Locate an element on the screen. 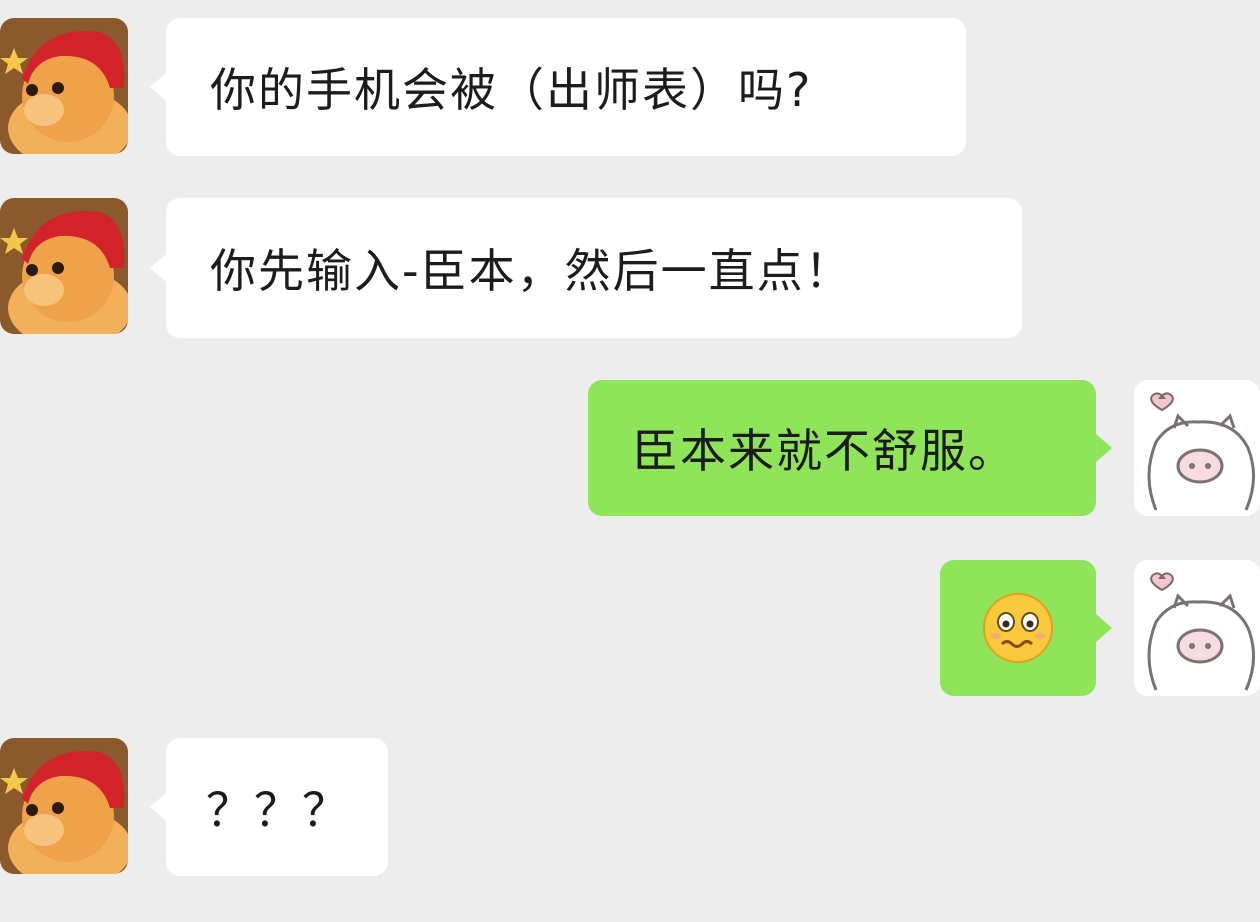 The height and width of the screenshot is (922, 1260). message-bubble: 你的手机会被（出师表）吗? is located at coordinates (558, 87).